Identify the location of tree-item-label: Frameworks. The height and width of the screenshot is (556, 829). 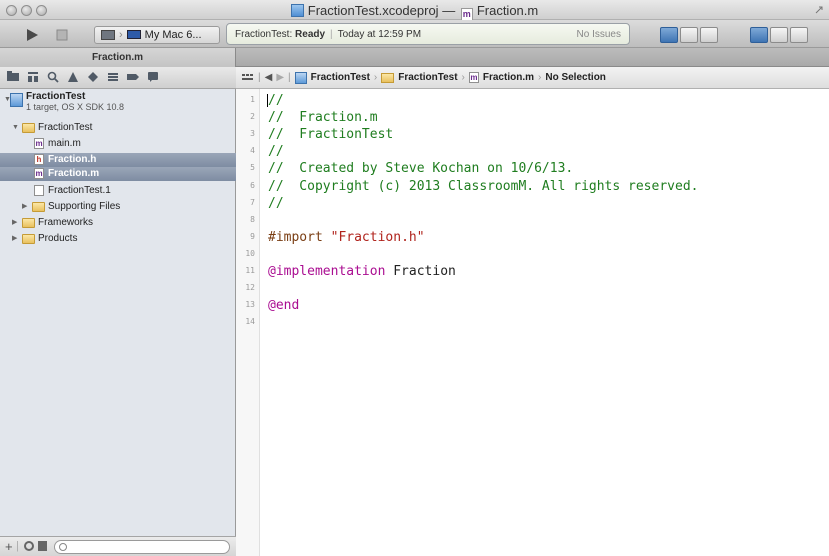
(66, 222).